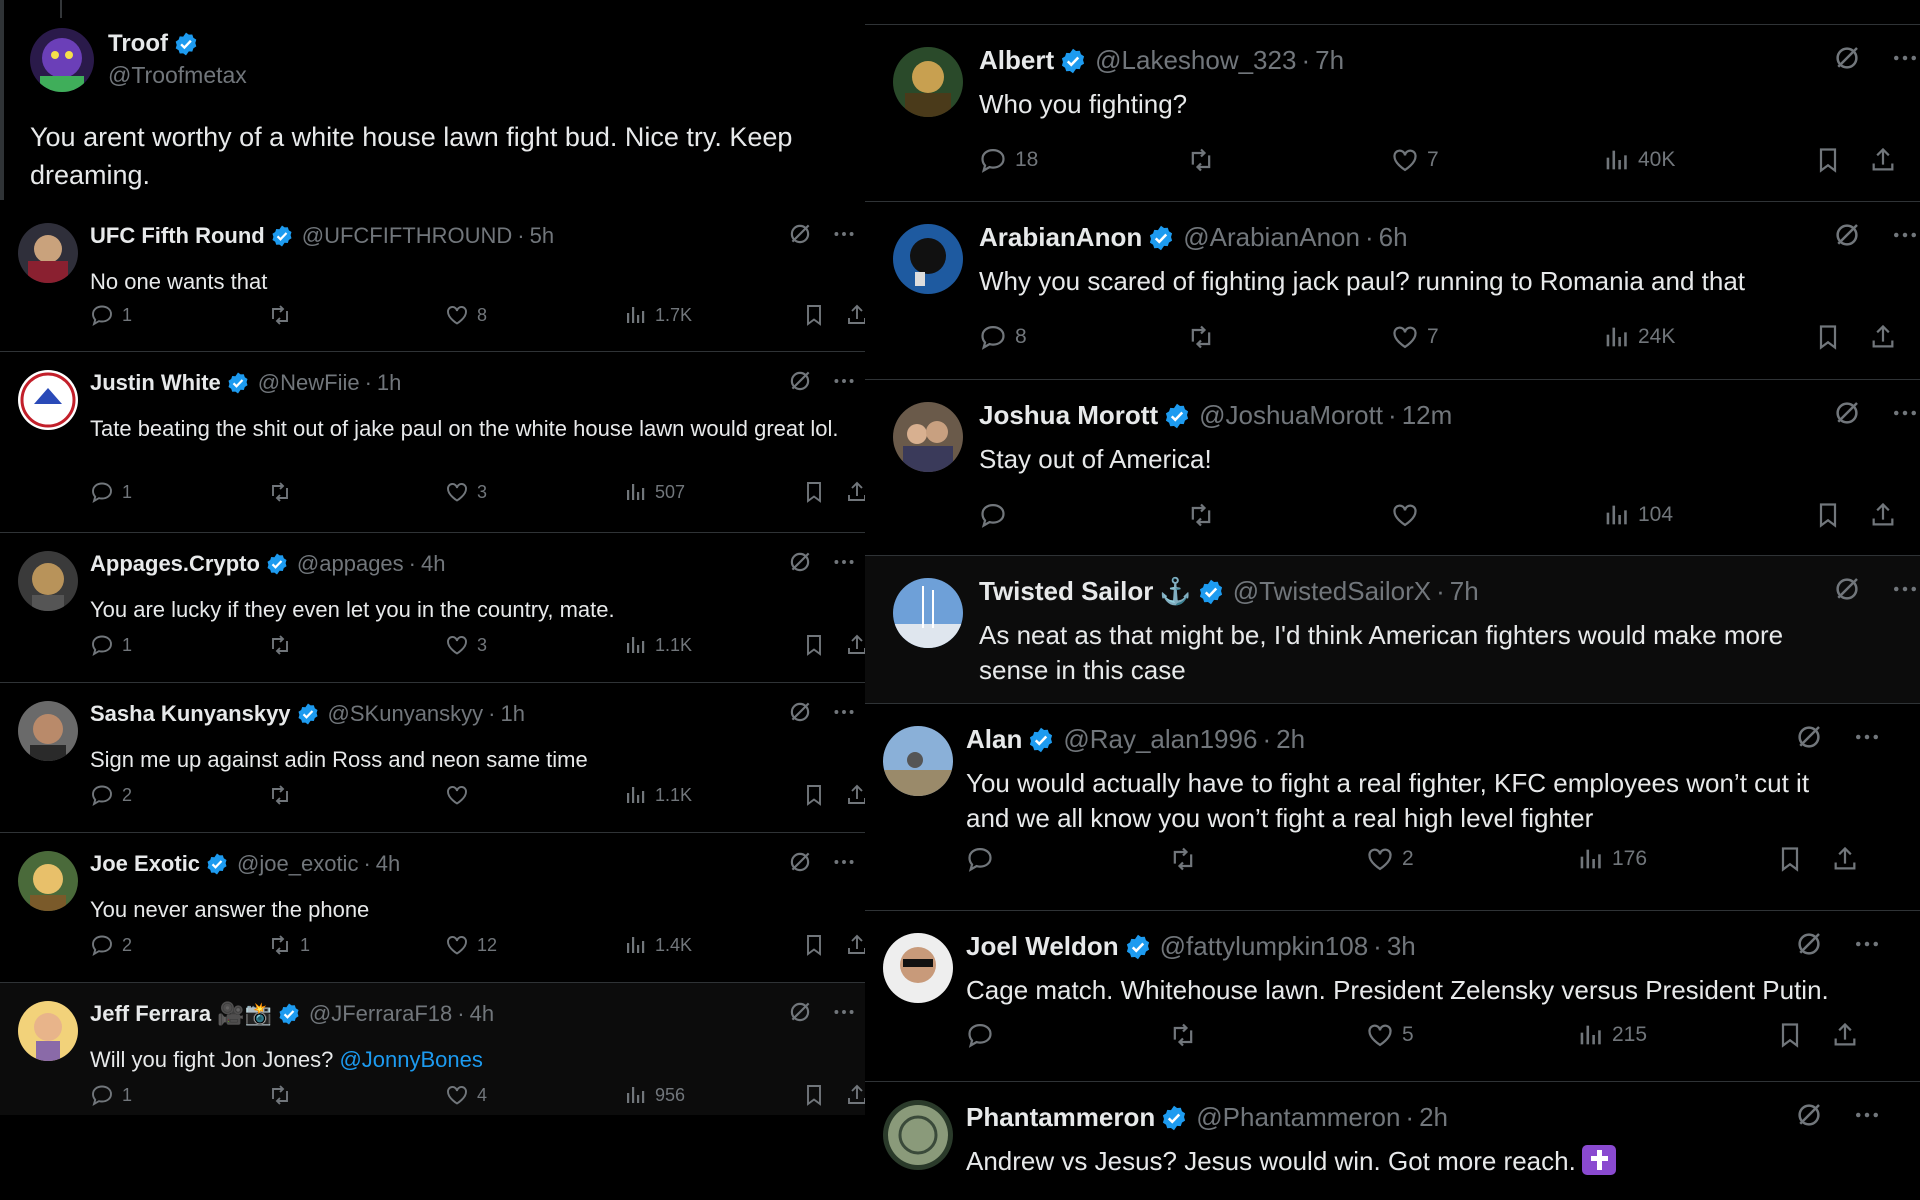  I want to click on post-time: 12m, so click(1427, 415).